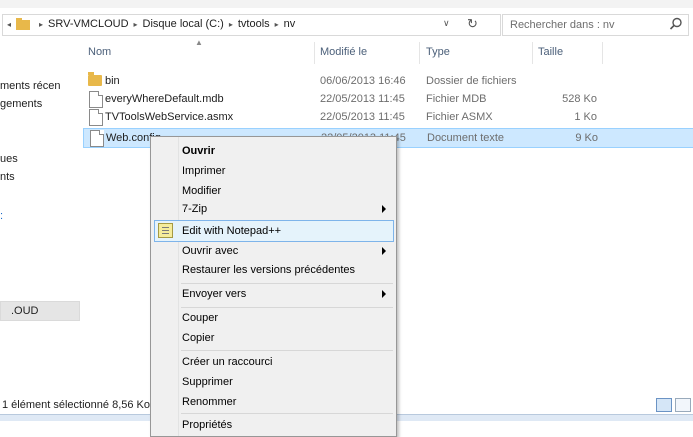 This screenshot has height=437, width=693. What do you see at coordinates (99, 52) in the screenshot?
I see `column-header-name: Nom` at bounding box center [99, 52].